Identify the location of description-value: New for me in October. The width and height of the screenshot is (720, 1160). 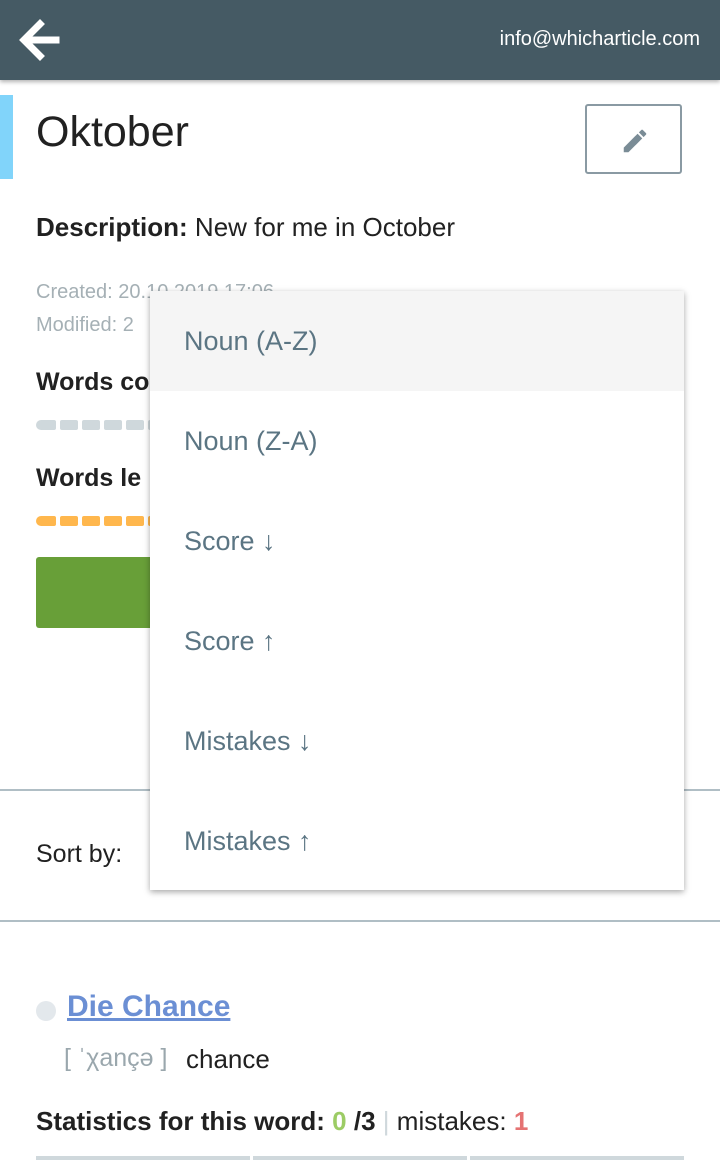
(321, 227).